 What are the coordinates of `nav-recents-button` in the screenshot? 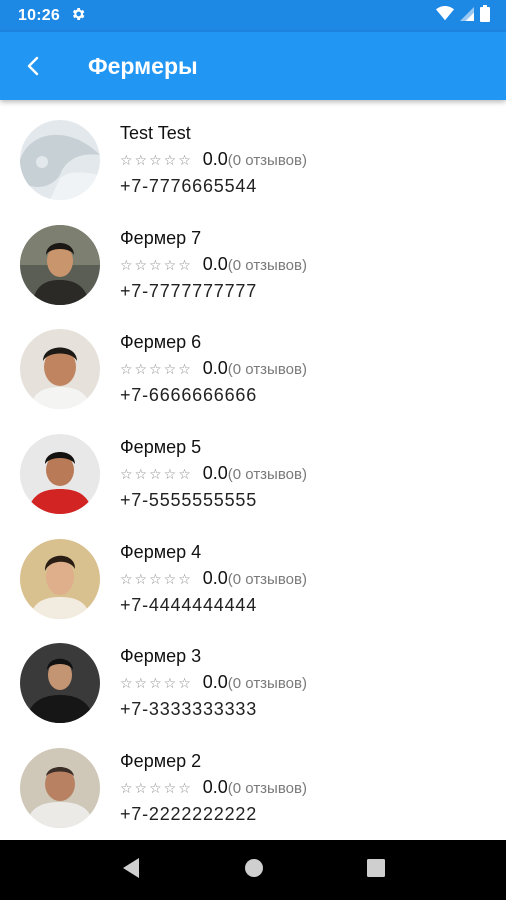 It's located at (375, 870).